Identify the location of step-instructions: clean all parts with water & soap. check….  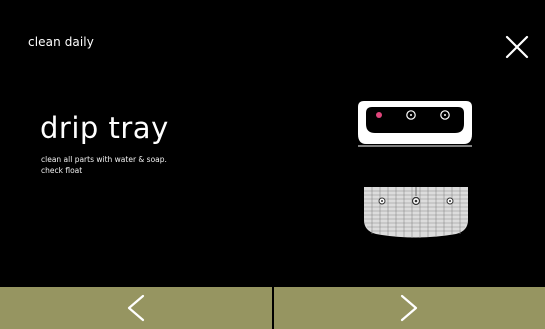
(156, 165).